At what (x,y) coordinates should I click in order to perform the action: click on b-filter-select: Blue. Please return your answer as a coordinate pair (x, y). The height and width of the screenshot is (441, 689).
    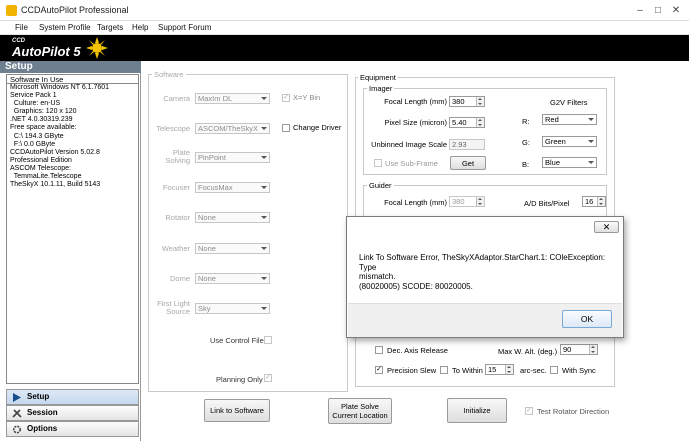
    Looking at the image, I should click on (569, 162).